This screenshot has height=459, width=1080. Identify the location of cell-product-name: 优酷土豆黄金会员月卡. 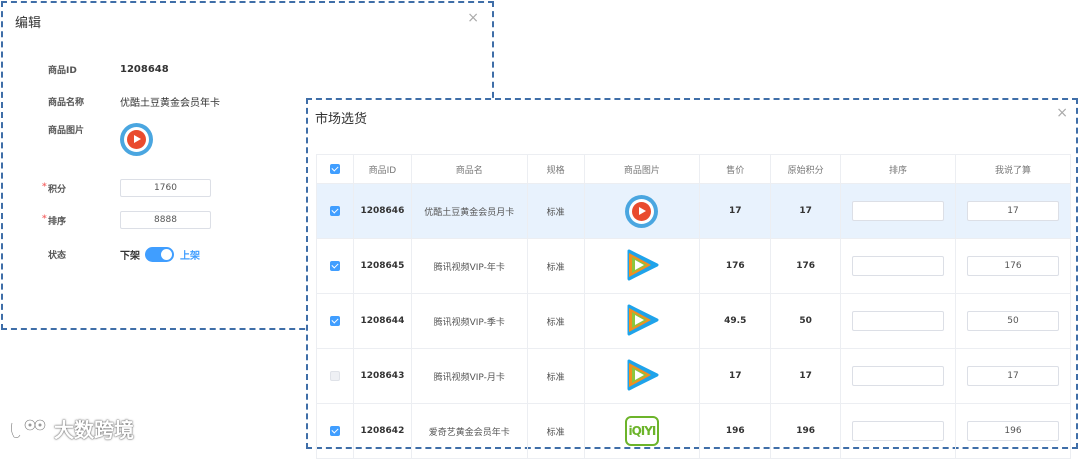
(469, 211).